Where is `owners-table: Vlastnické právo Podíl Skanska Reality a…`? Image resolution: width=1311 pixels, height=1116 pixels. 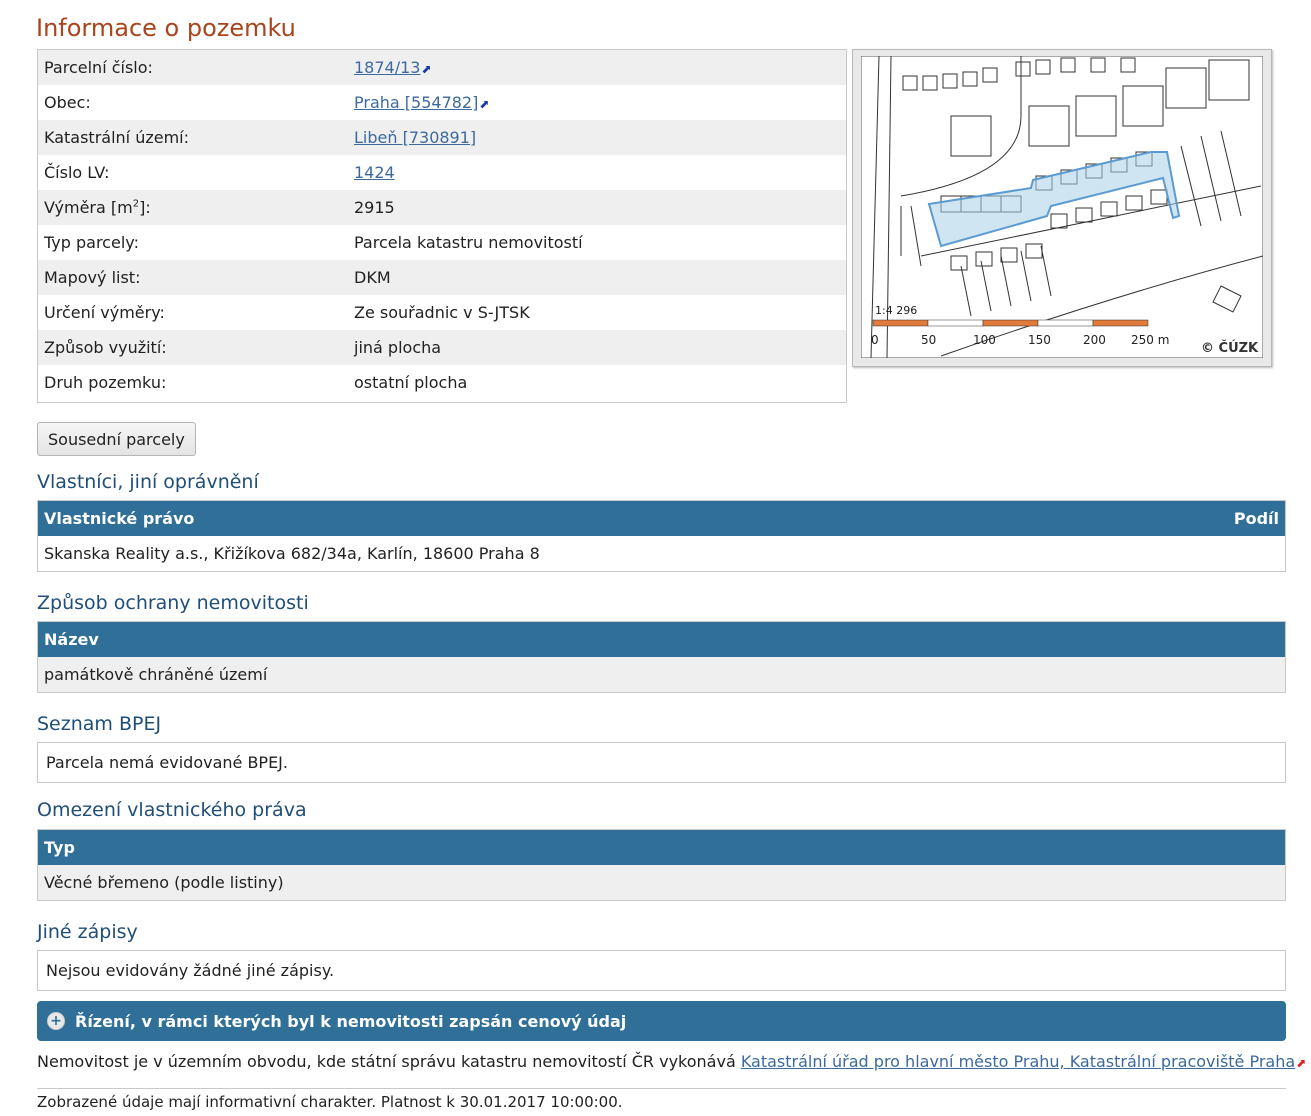 owners-table: Vlastnické právo Podíl Skanska Reality a… is located at coordinates (661, 536).